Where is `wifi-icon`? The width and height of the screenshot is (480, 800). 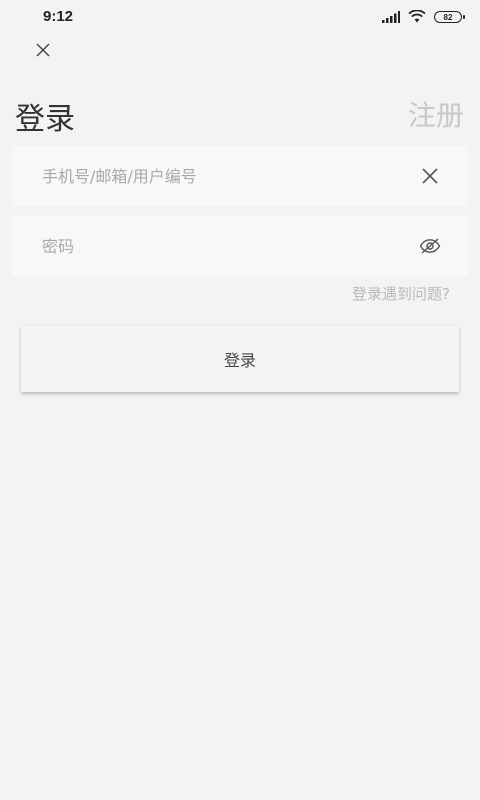
wifi-icon is located at coordinates (417, 17).